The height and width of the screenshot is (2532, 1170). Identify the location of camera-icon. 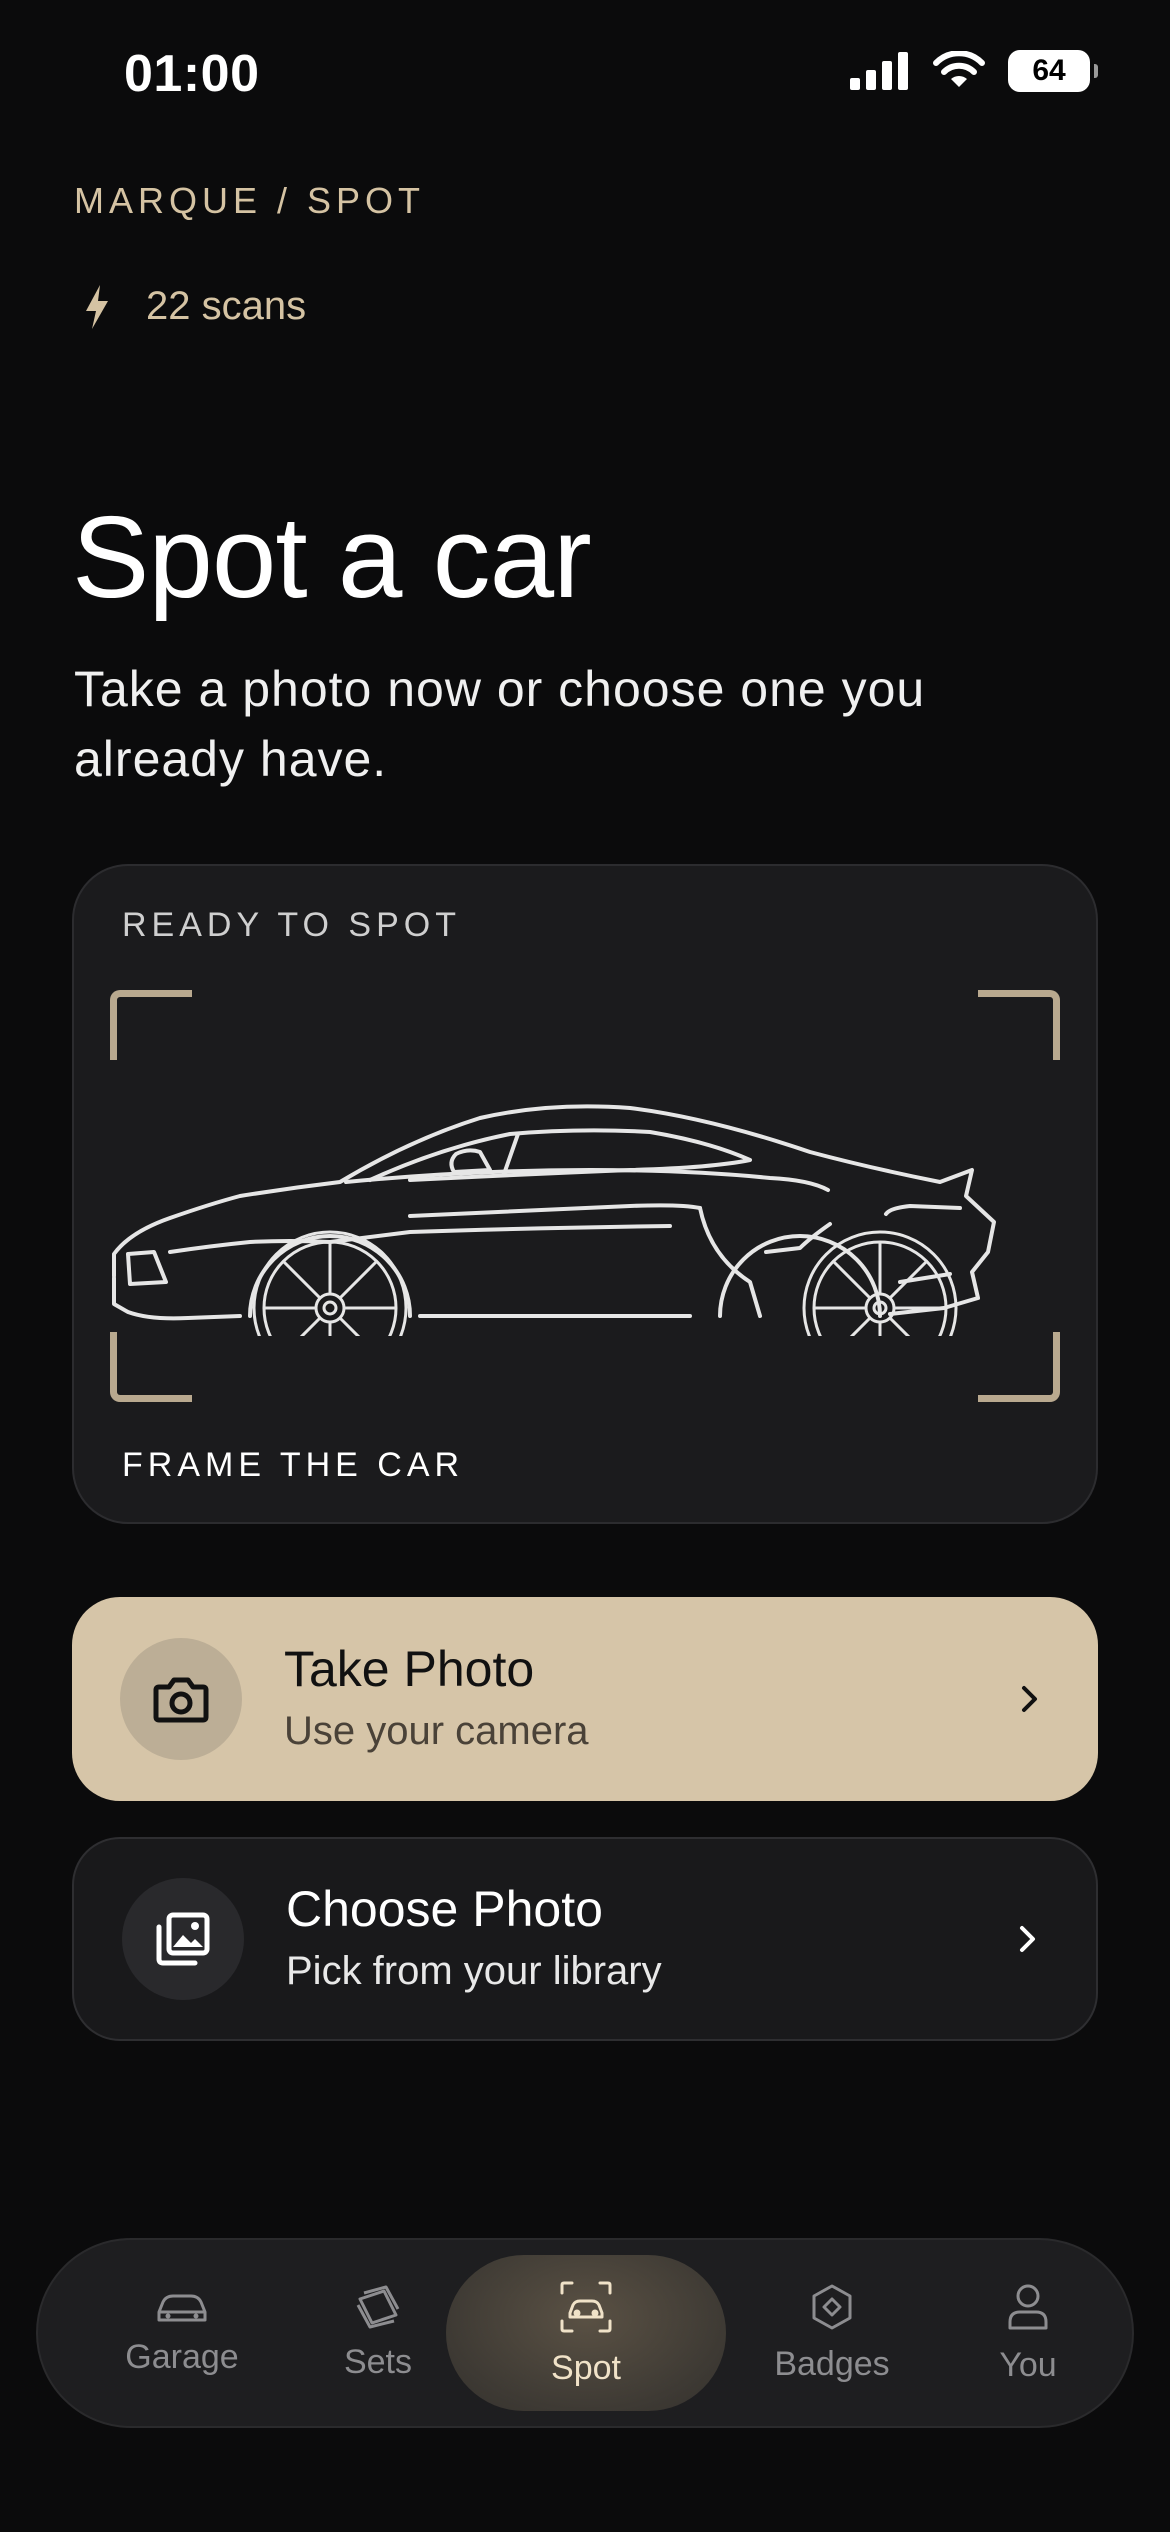
(181, 1700).